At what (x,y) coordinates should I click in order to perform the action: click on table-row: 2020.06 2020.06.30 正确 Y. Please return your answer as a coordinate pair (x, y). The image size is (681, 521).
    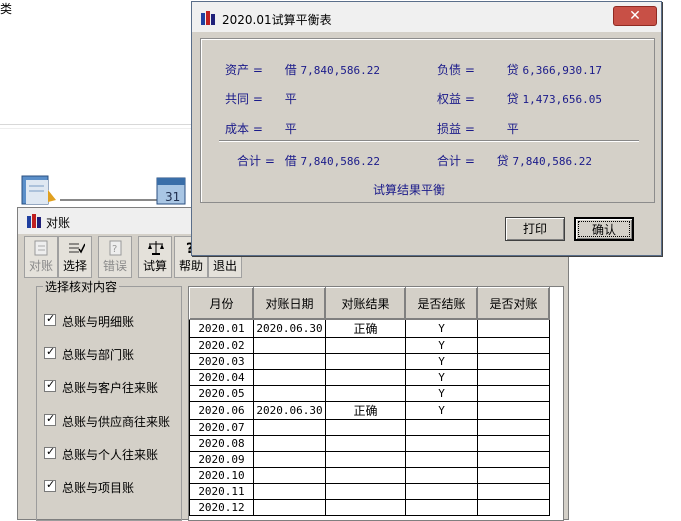
    Looking at the image, I should click on (369, 410).